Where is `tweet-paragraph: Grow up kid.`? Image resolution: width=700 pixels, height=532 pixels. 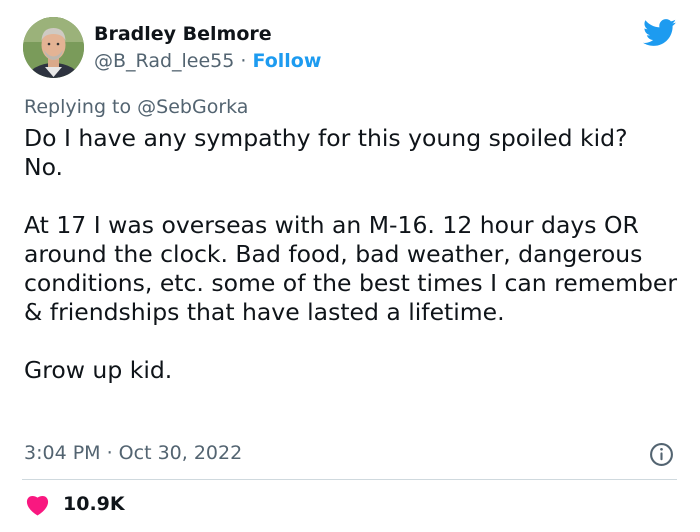
tweet-paragraph: Grow up kid. is located at coordinates (98, 370).